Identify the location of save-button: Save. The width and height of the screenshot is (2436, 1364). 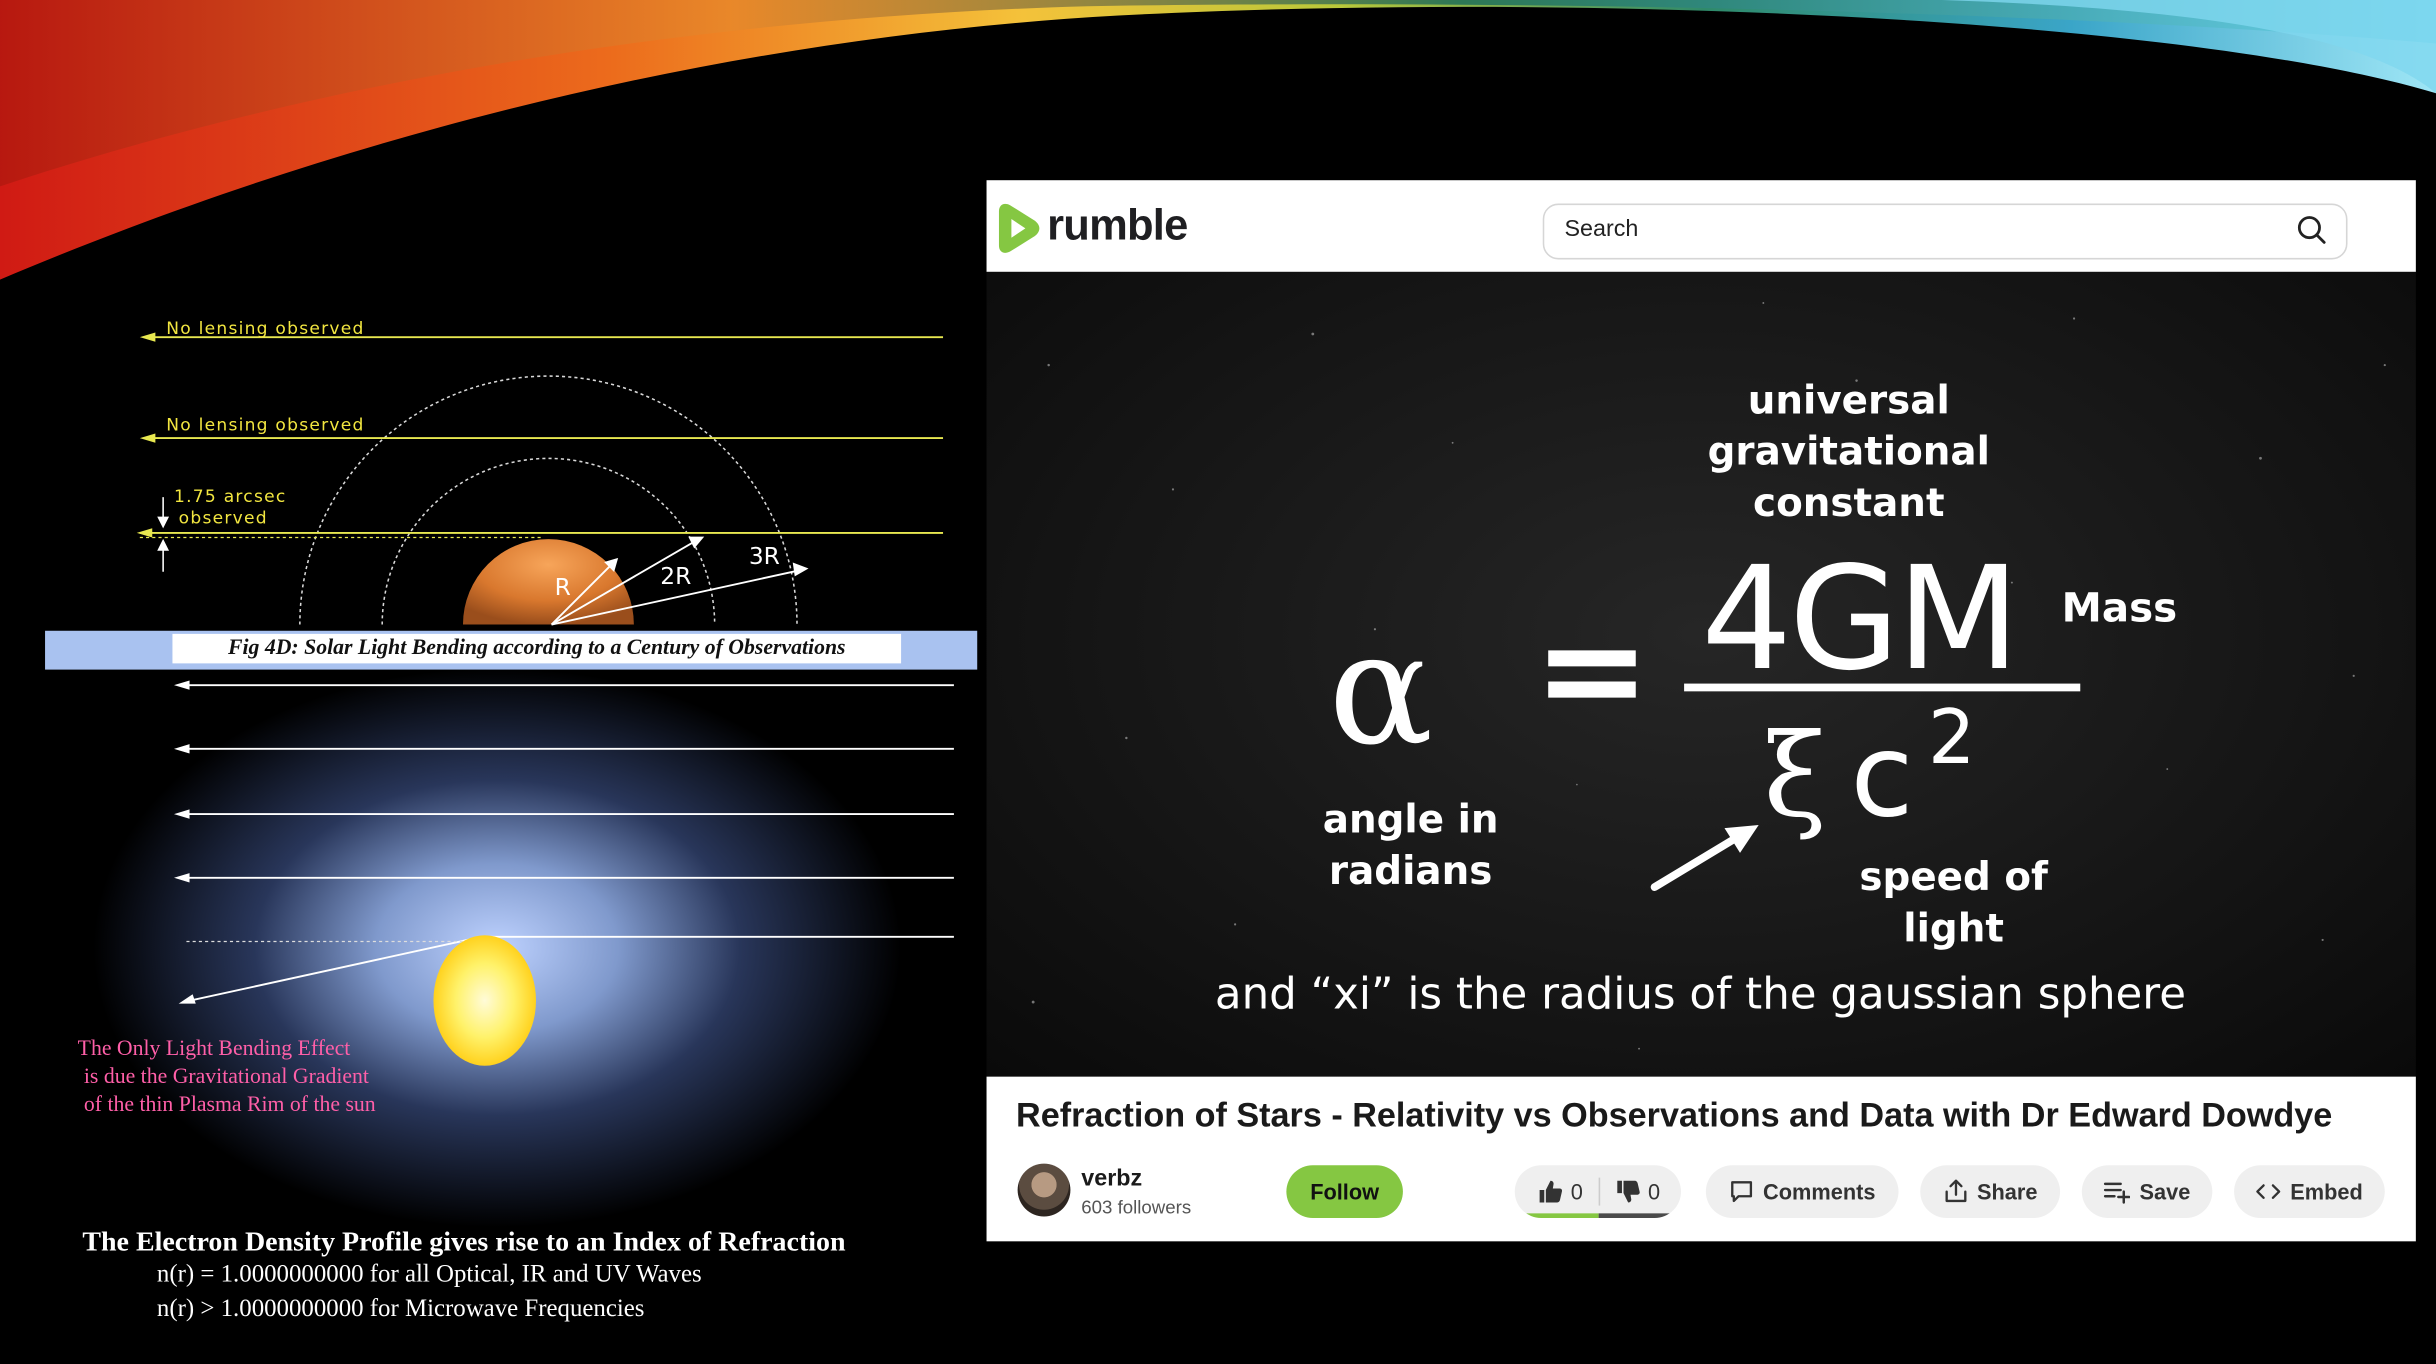
(2147, 1192).